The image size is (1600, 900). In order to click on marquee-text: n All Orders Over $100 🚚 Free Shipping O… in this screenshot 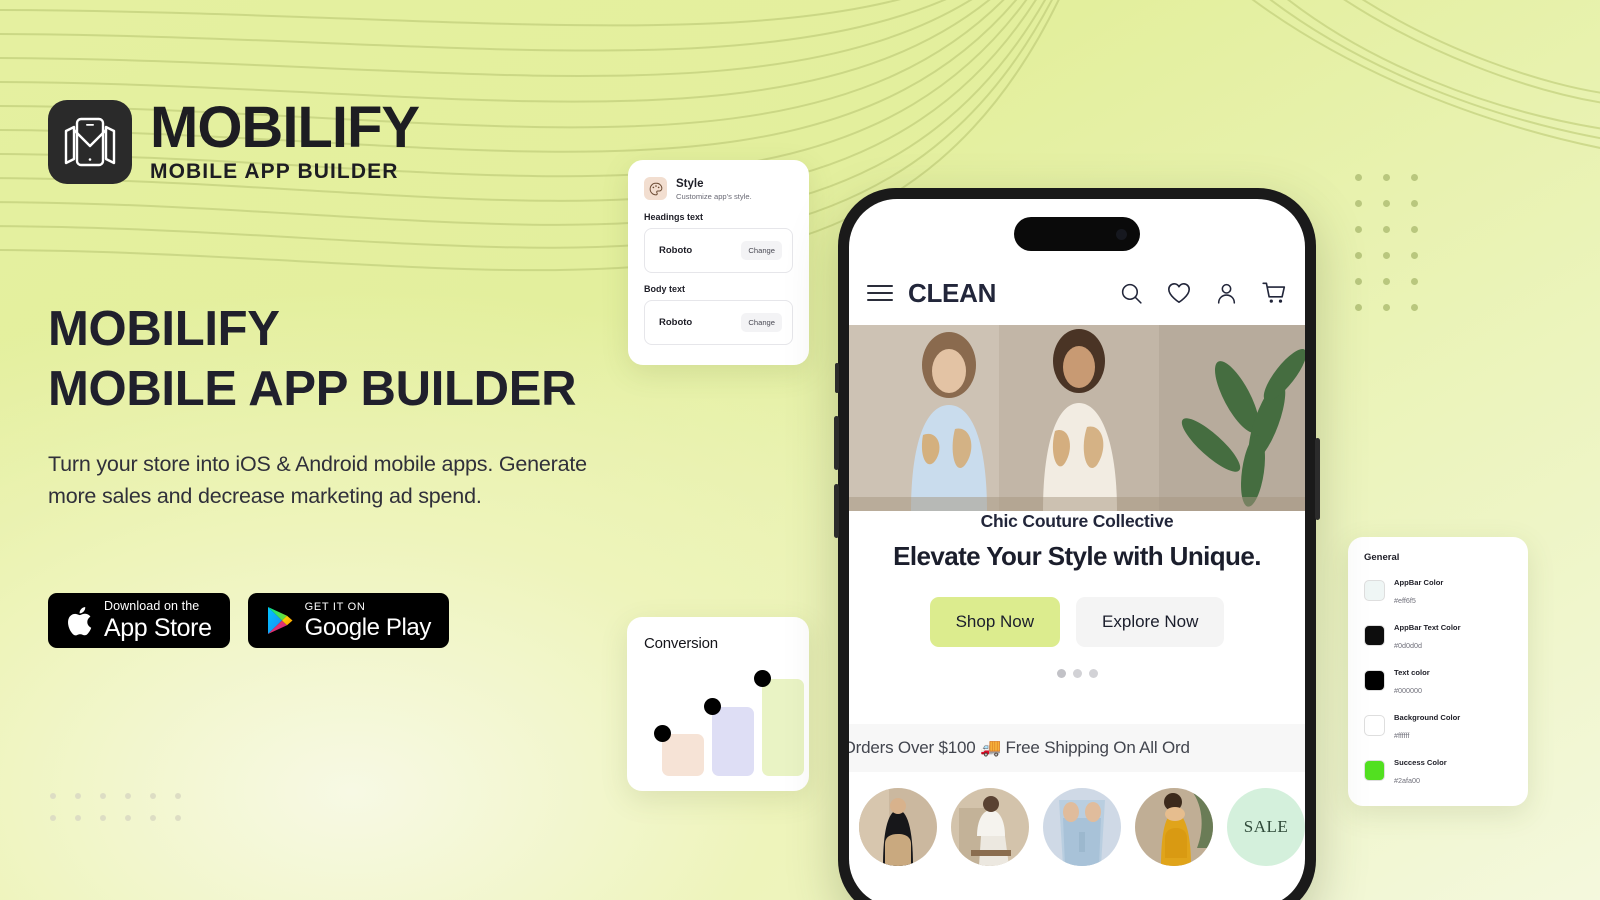, I will do `click(1019, 747)`.